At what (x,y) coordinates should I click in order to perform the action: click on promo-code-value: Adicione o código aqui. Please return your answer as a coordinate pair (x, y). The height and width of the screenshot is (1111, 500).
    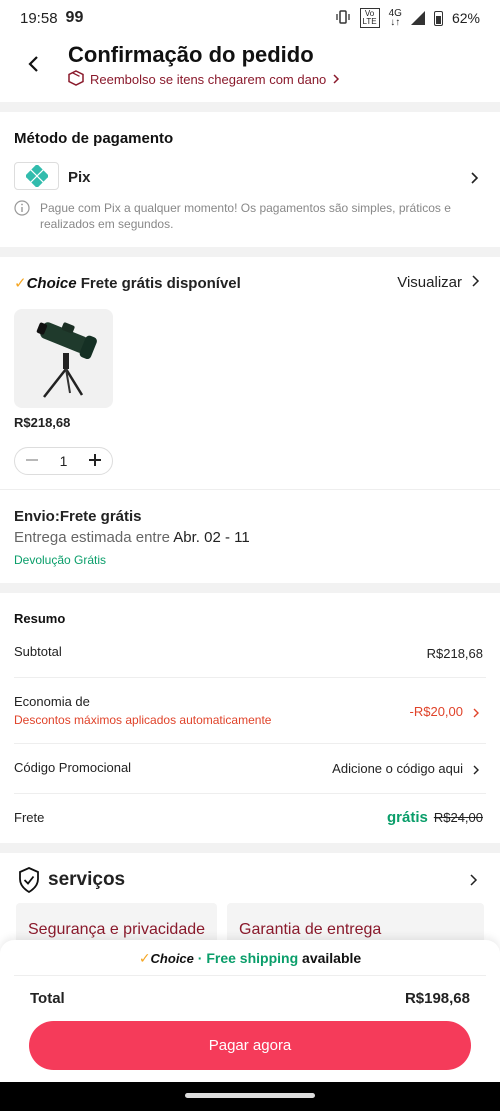
    Looking at the image, I should click on (397, 768).